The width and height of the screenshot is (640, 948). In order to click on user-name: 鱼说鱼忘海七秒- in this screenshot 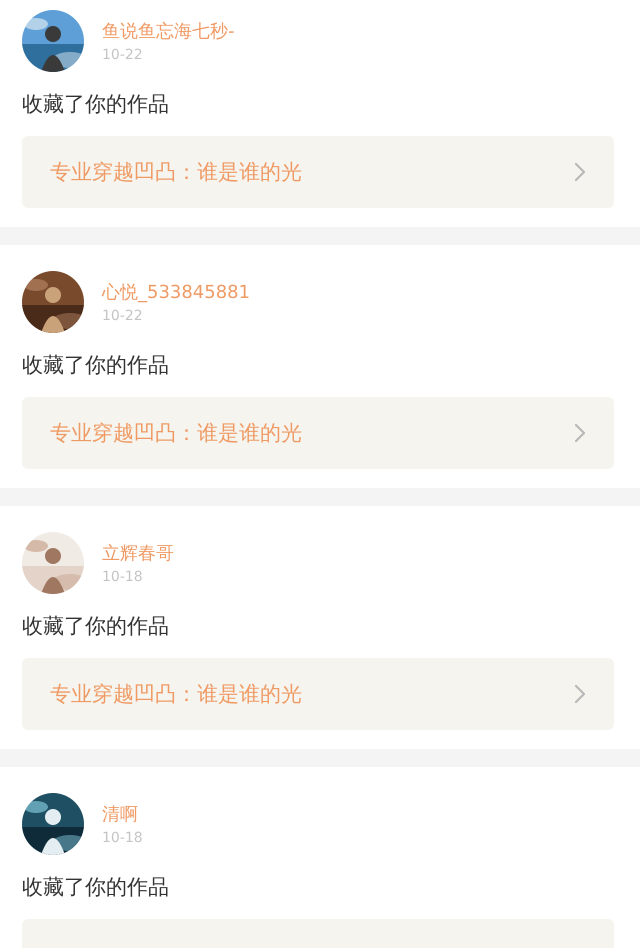, I will do `click(168, 32)`.